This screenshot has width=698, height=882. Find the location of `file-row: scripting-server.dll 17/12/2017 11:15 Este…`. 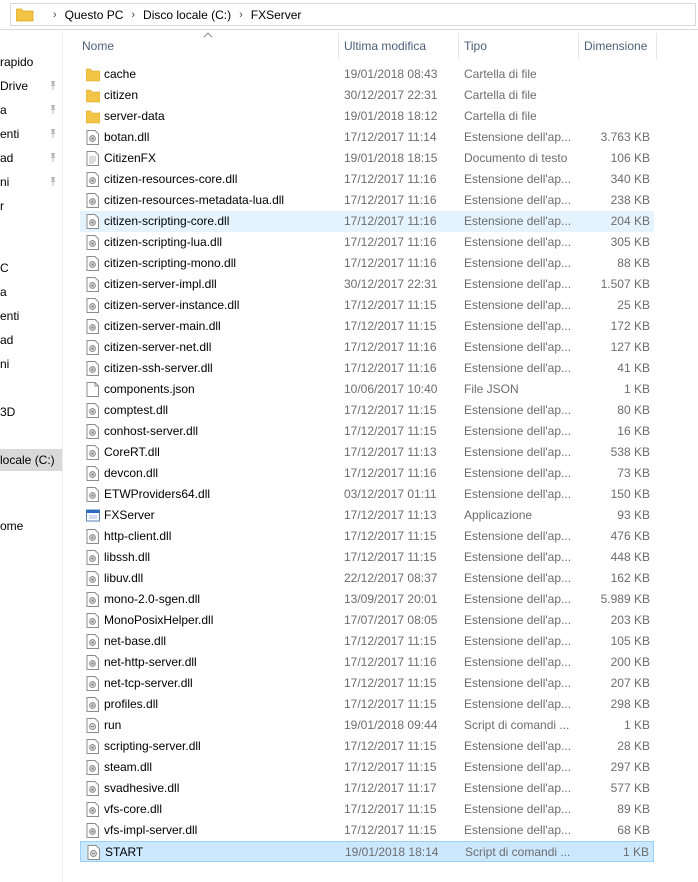

file-row: scripting-server.dll 17/12/2017 11:15 Este… is located at coordinates (367, 746).